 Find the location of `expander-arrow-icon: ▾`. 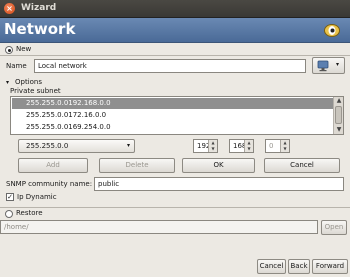

expander-arrow-icon: ▾ is located at coordinates (7, 82).